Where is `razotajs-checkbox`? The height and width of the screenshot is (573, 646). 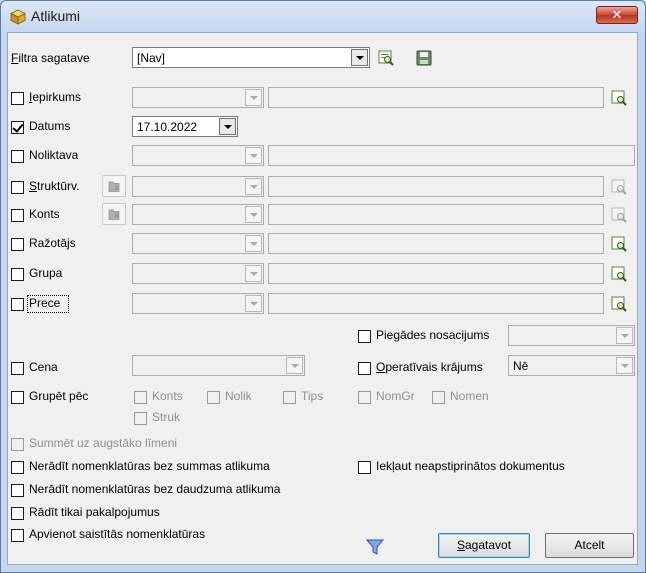 razotajs-checkbox is located at coordinates (17, 244).